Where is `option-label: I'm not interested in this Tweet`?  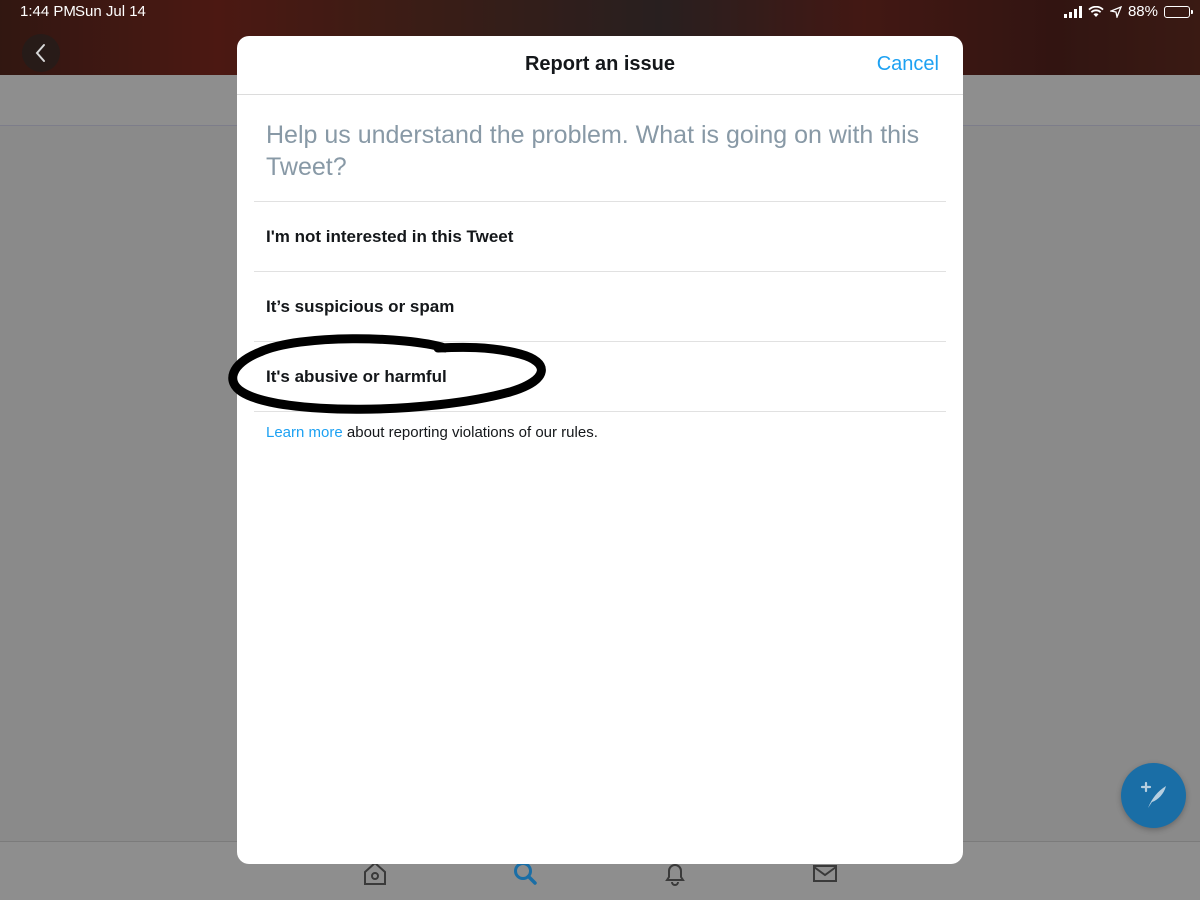 option-label: I'm not interested in this Tweet is located at coordinates (390, 236).